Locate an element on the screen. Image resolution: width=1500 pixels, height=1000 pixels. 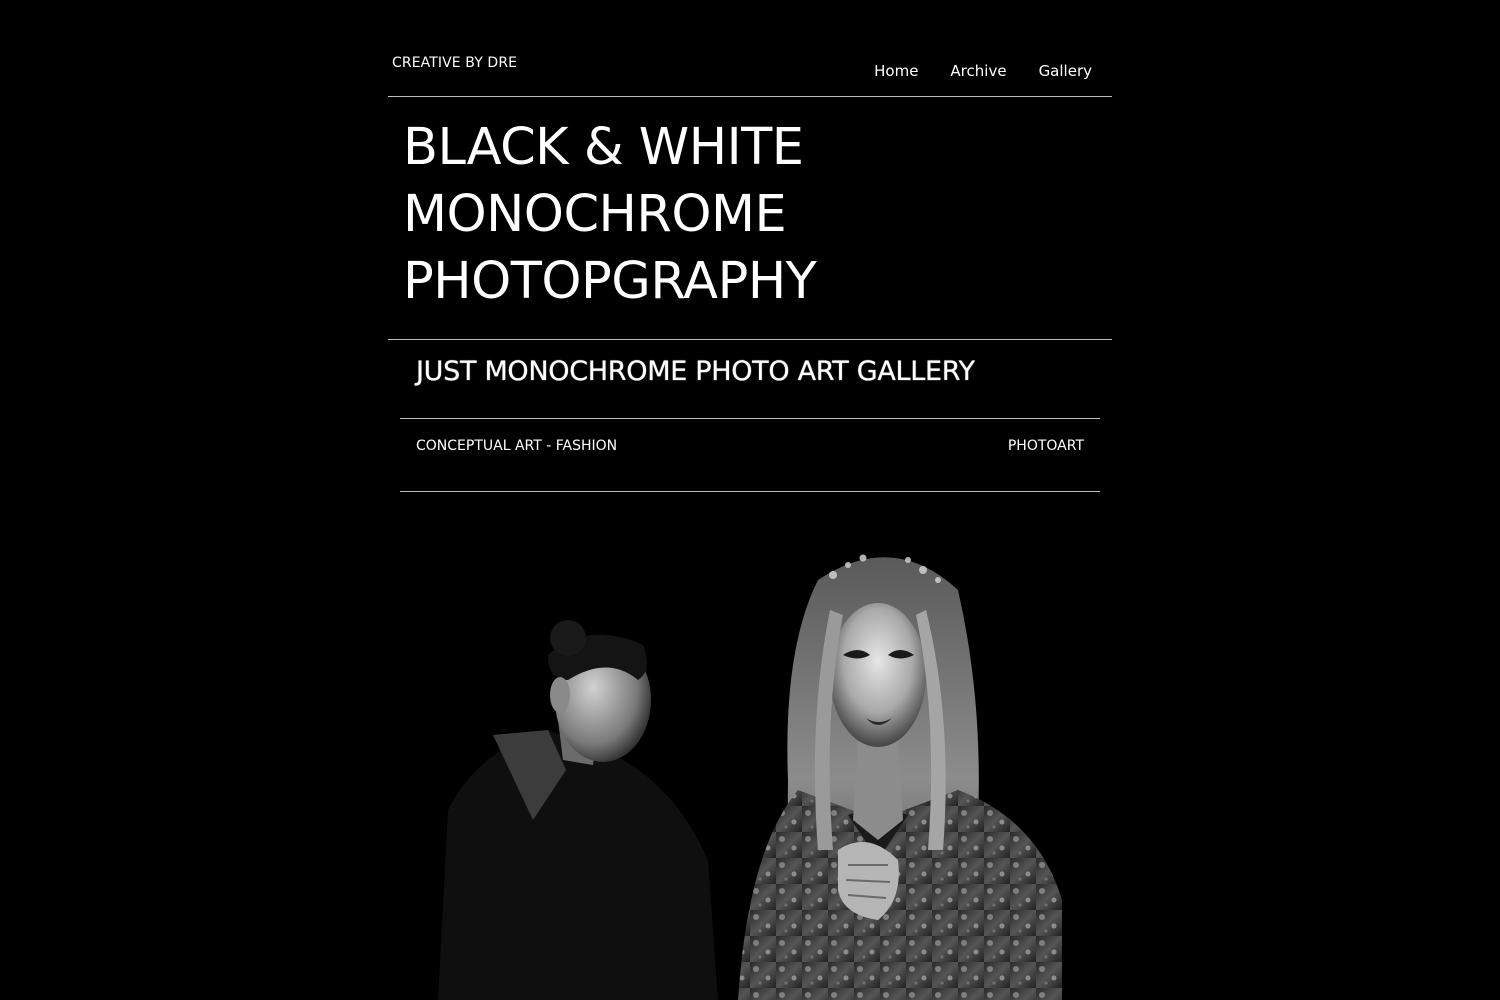
nav-home-link: Home is located at coordinates (896, 71).